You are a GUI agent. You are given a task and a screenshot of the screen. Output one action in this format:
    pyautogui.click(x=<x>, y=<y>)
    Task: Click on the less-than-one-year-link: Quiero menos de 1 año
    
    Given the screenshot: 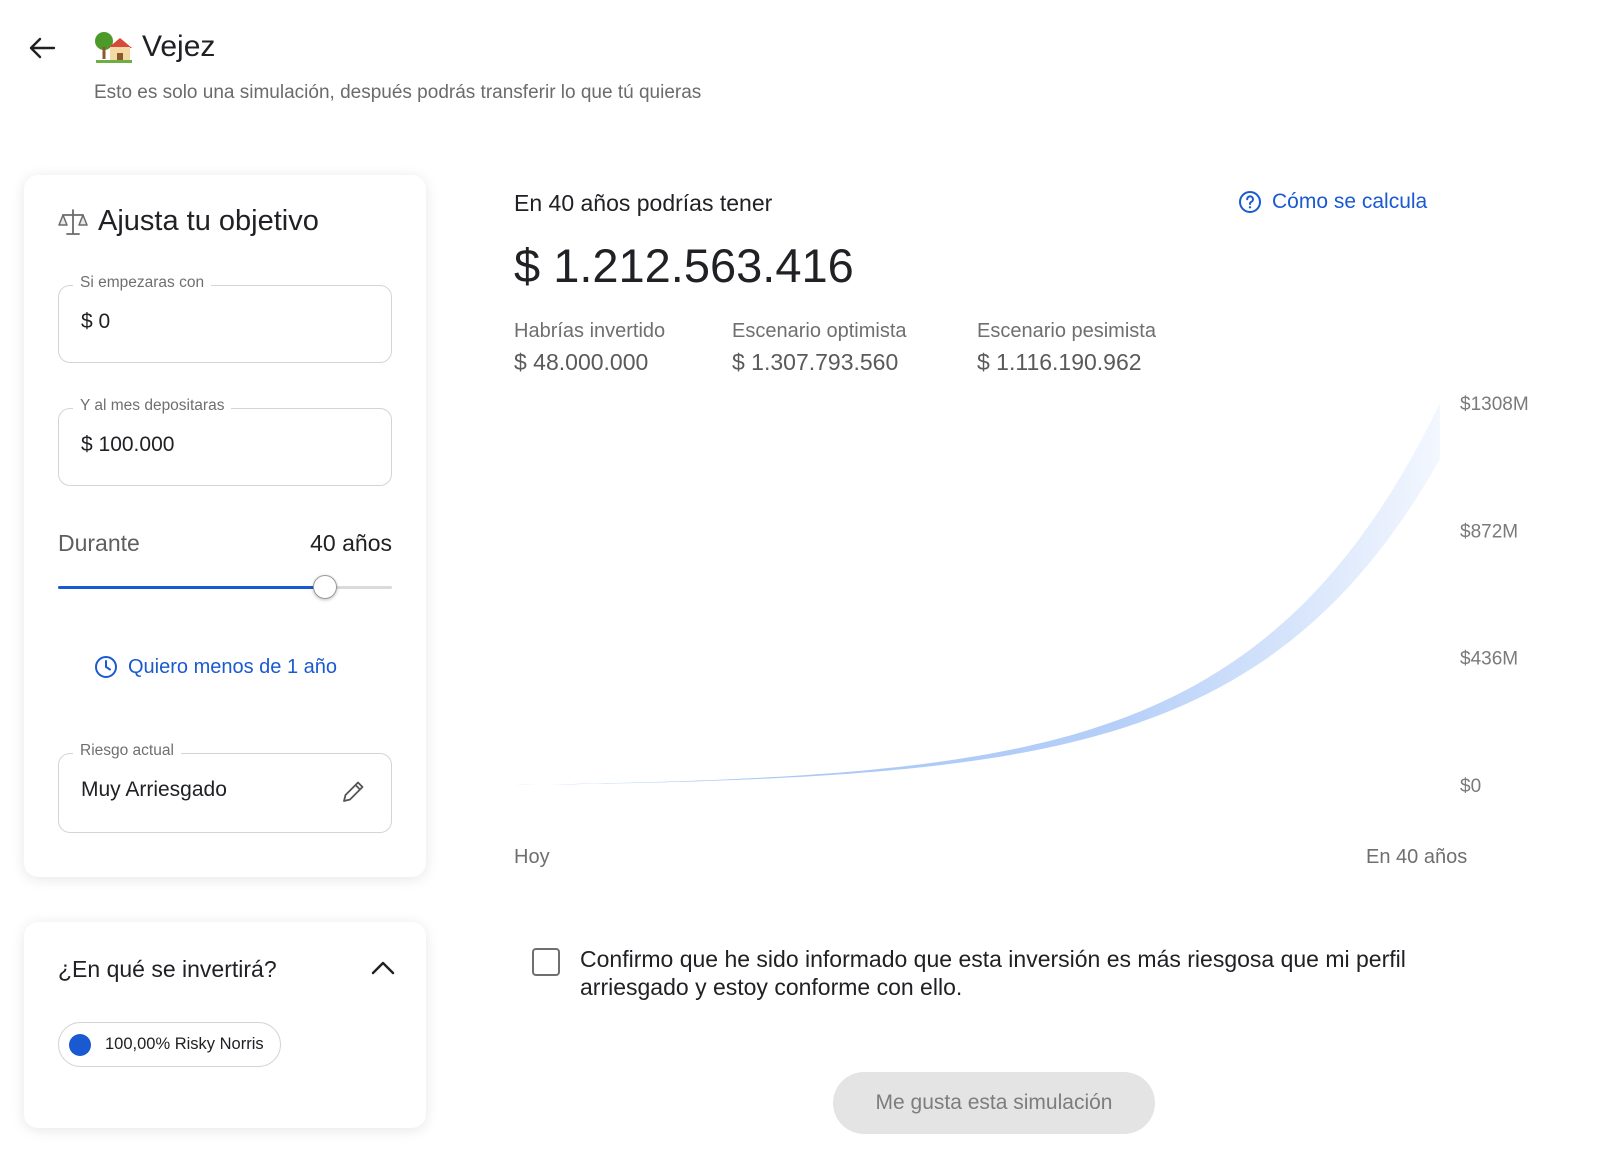 What is the action you would take?
    pyautogui.click(x=215, y=667)
    